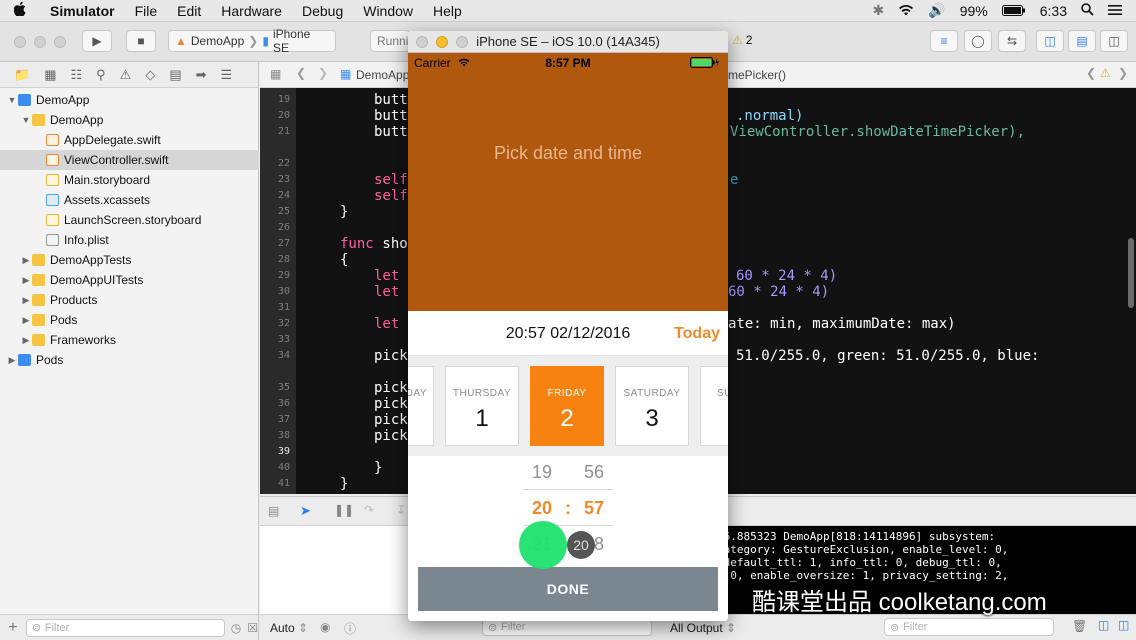 The width and height of the screenshot is (1136, 640). What do you see at coordinates (879, 10) in the screenshot?
I see `bluetooth-icon: ✱` at bounding box center [879, 10].